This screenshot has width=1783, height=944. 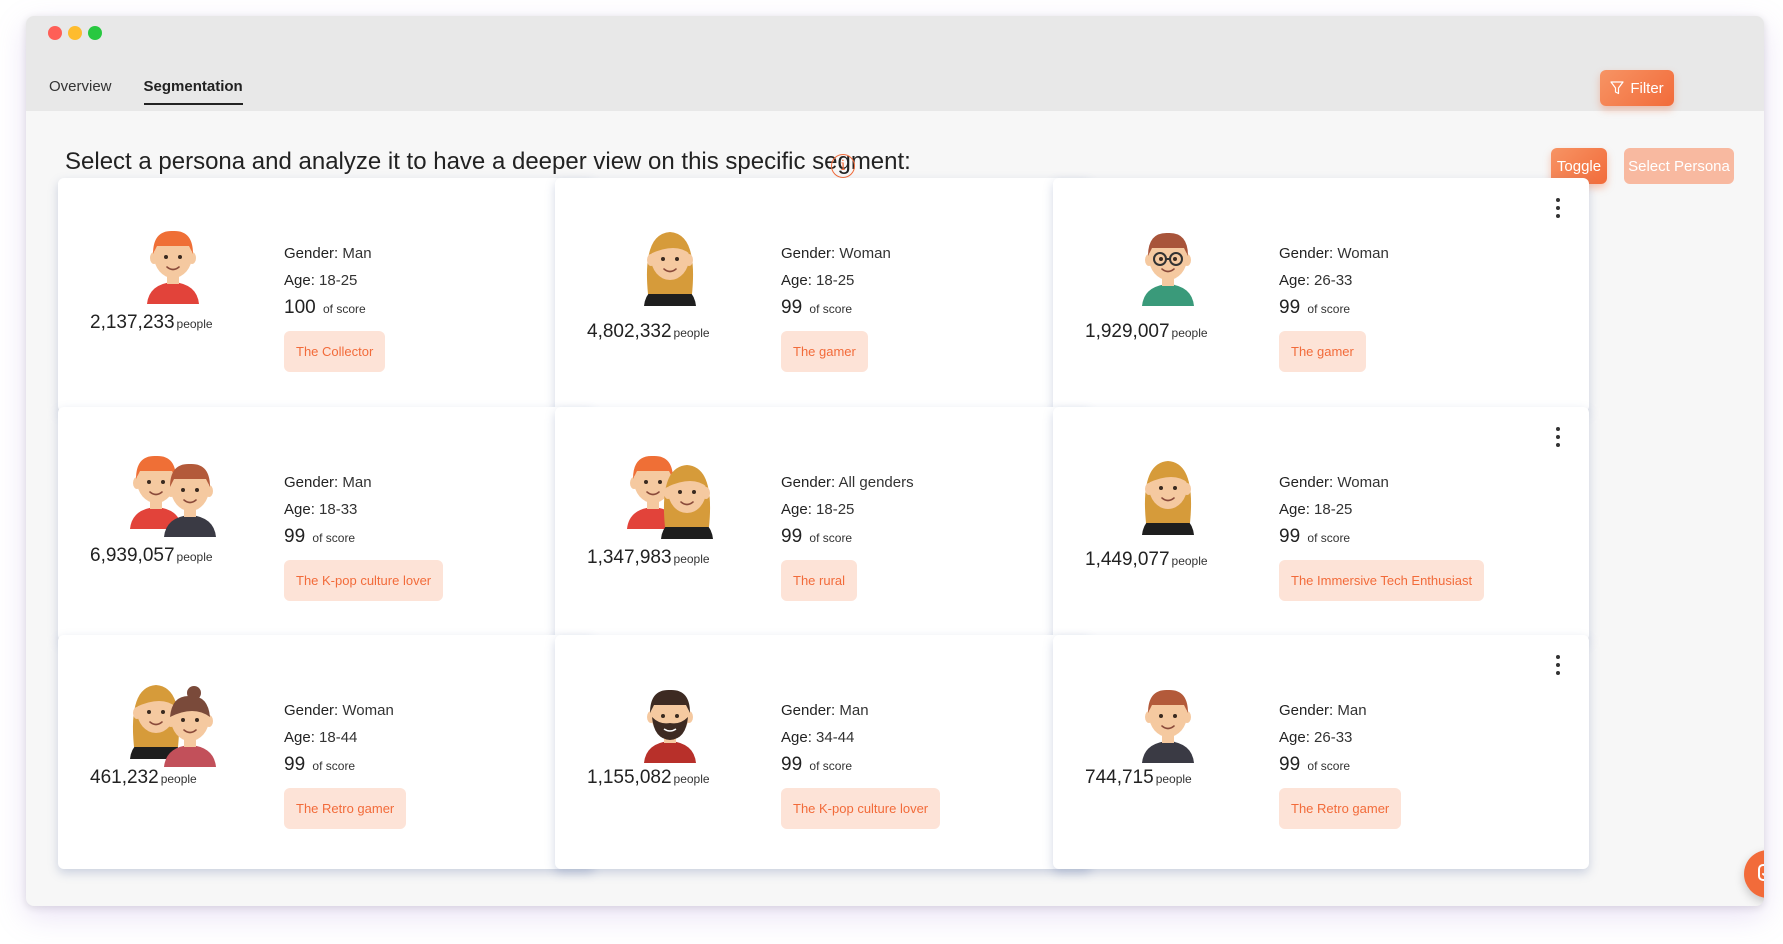 I want to click on age-line: Age: 18-33, so click(x=363, y=509).